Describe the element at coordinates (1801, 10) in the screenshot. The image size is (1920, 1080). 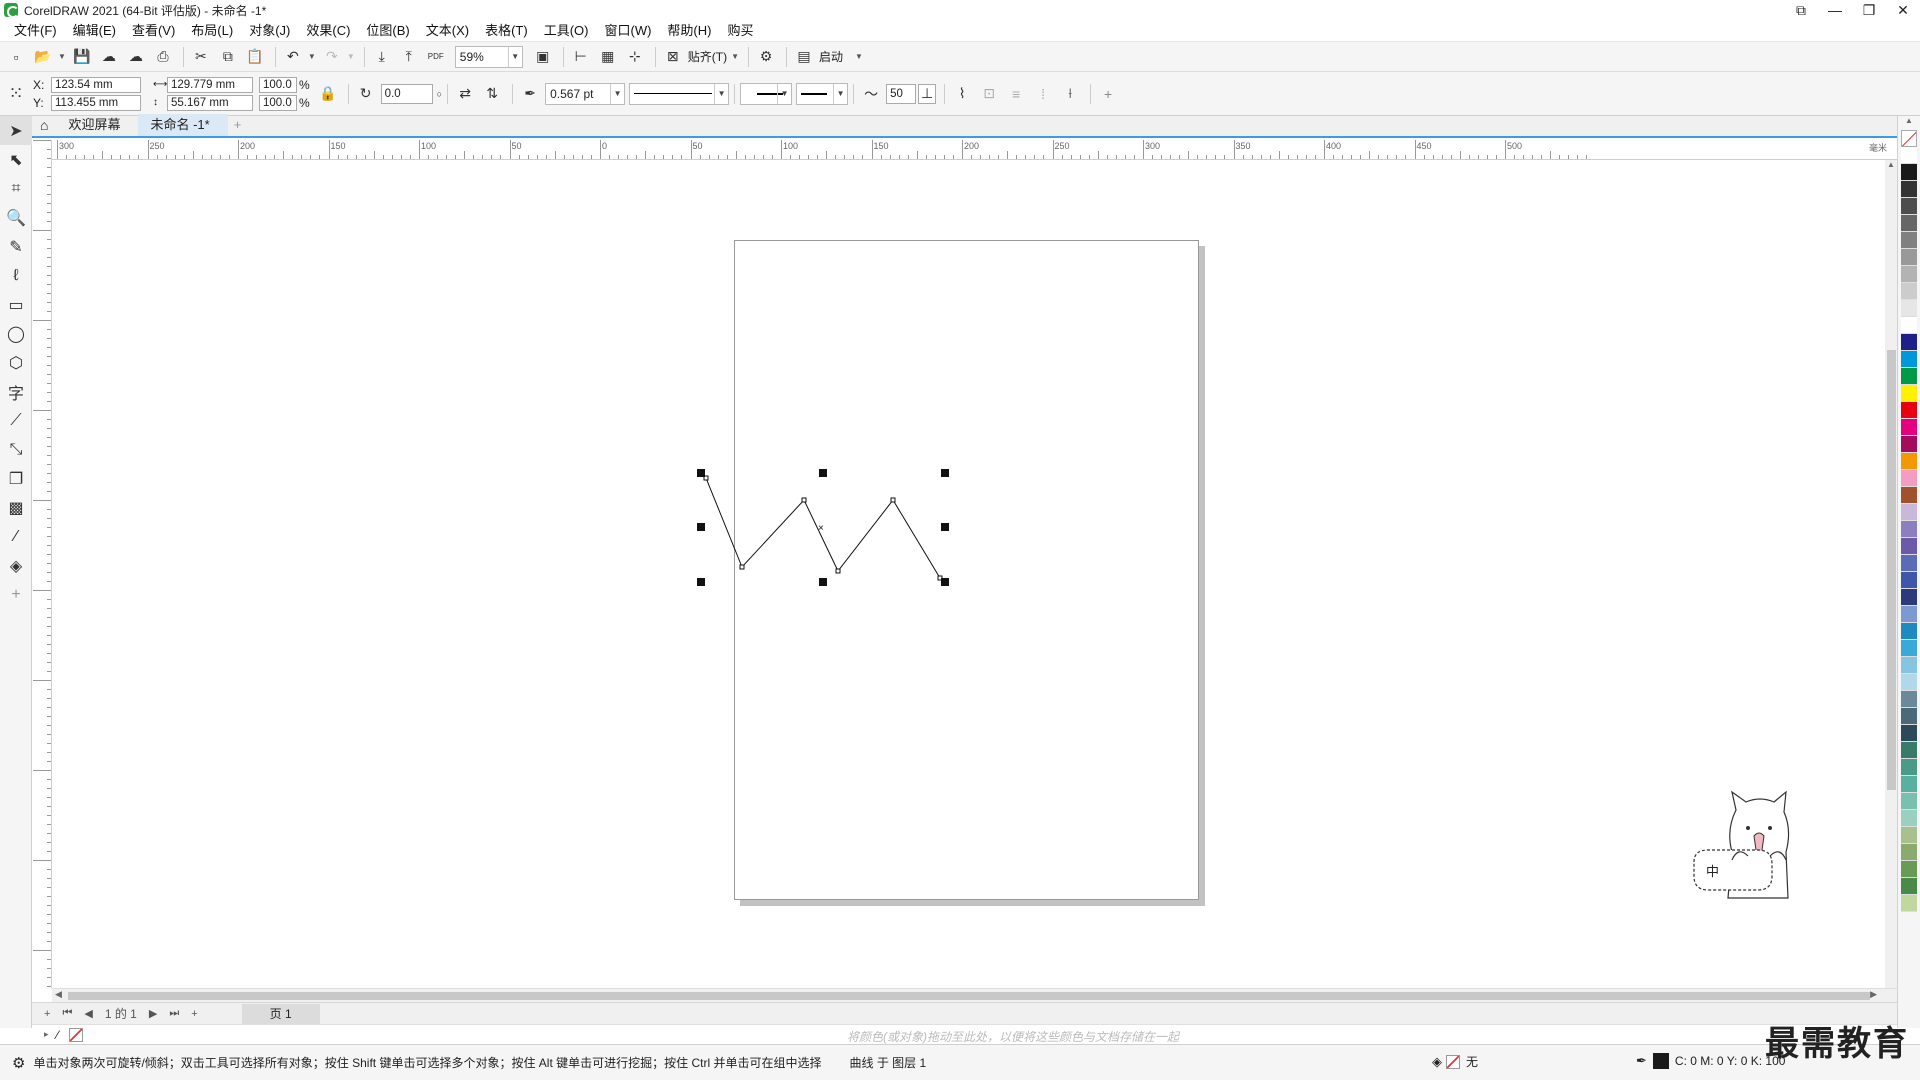
I see `restore-icon: ⧉` at that location.